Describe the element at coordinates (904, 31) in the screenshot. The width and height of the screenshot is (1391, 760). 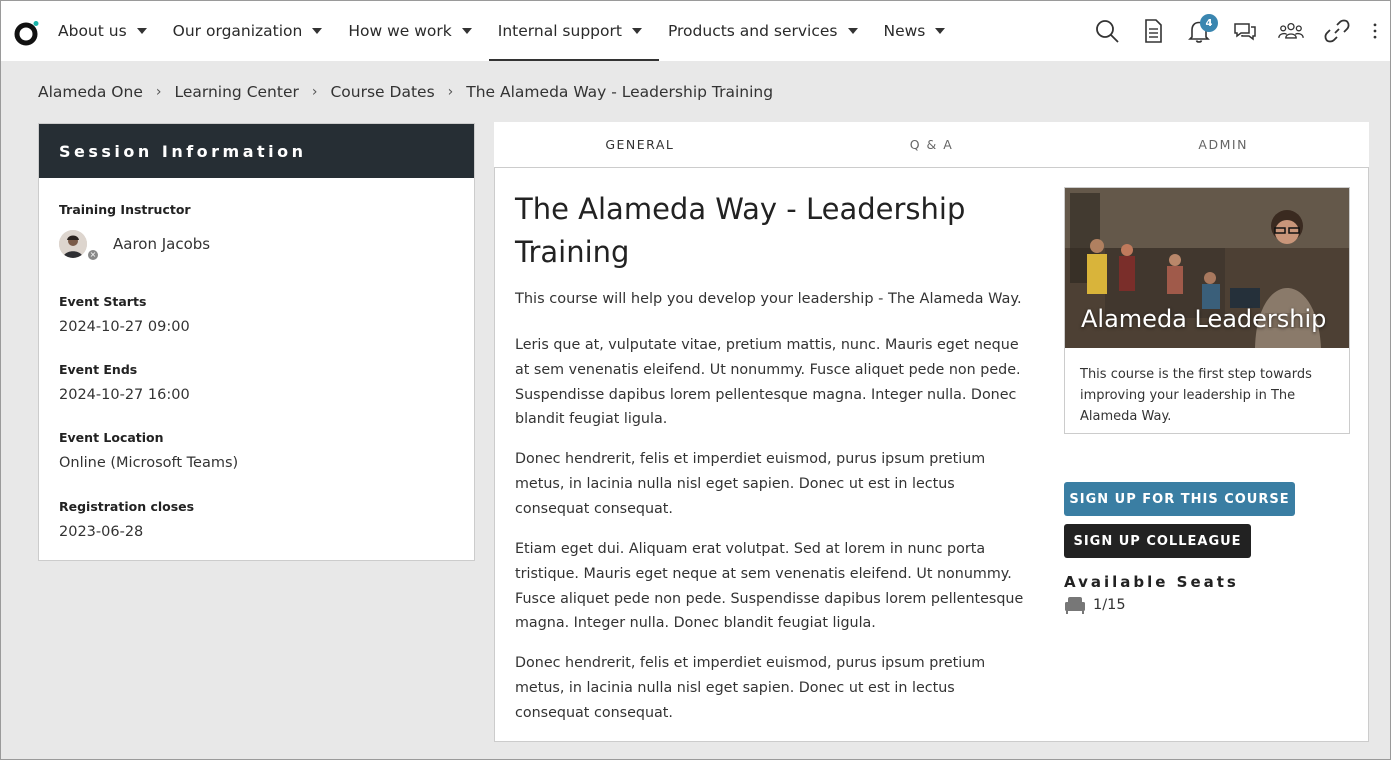
I see `nav-item-label: News` at that location.